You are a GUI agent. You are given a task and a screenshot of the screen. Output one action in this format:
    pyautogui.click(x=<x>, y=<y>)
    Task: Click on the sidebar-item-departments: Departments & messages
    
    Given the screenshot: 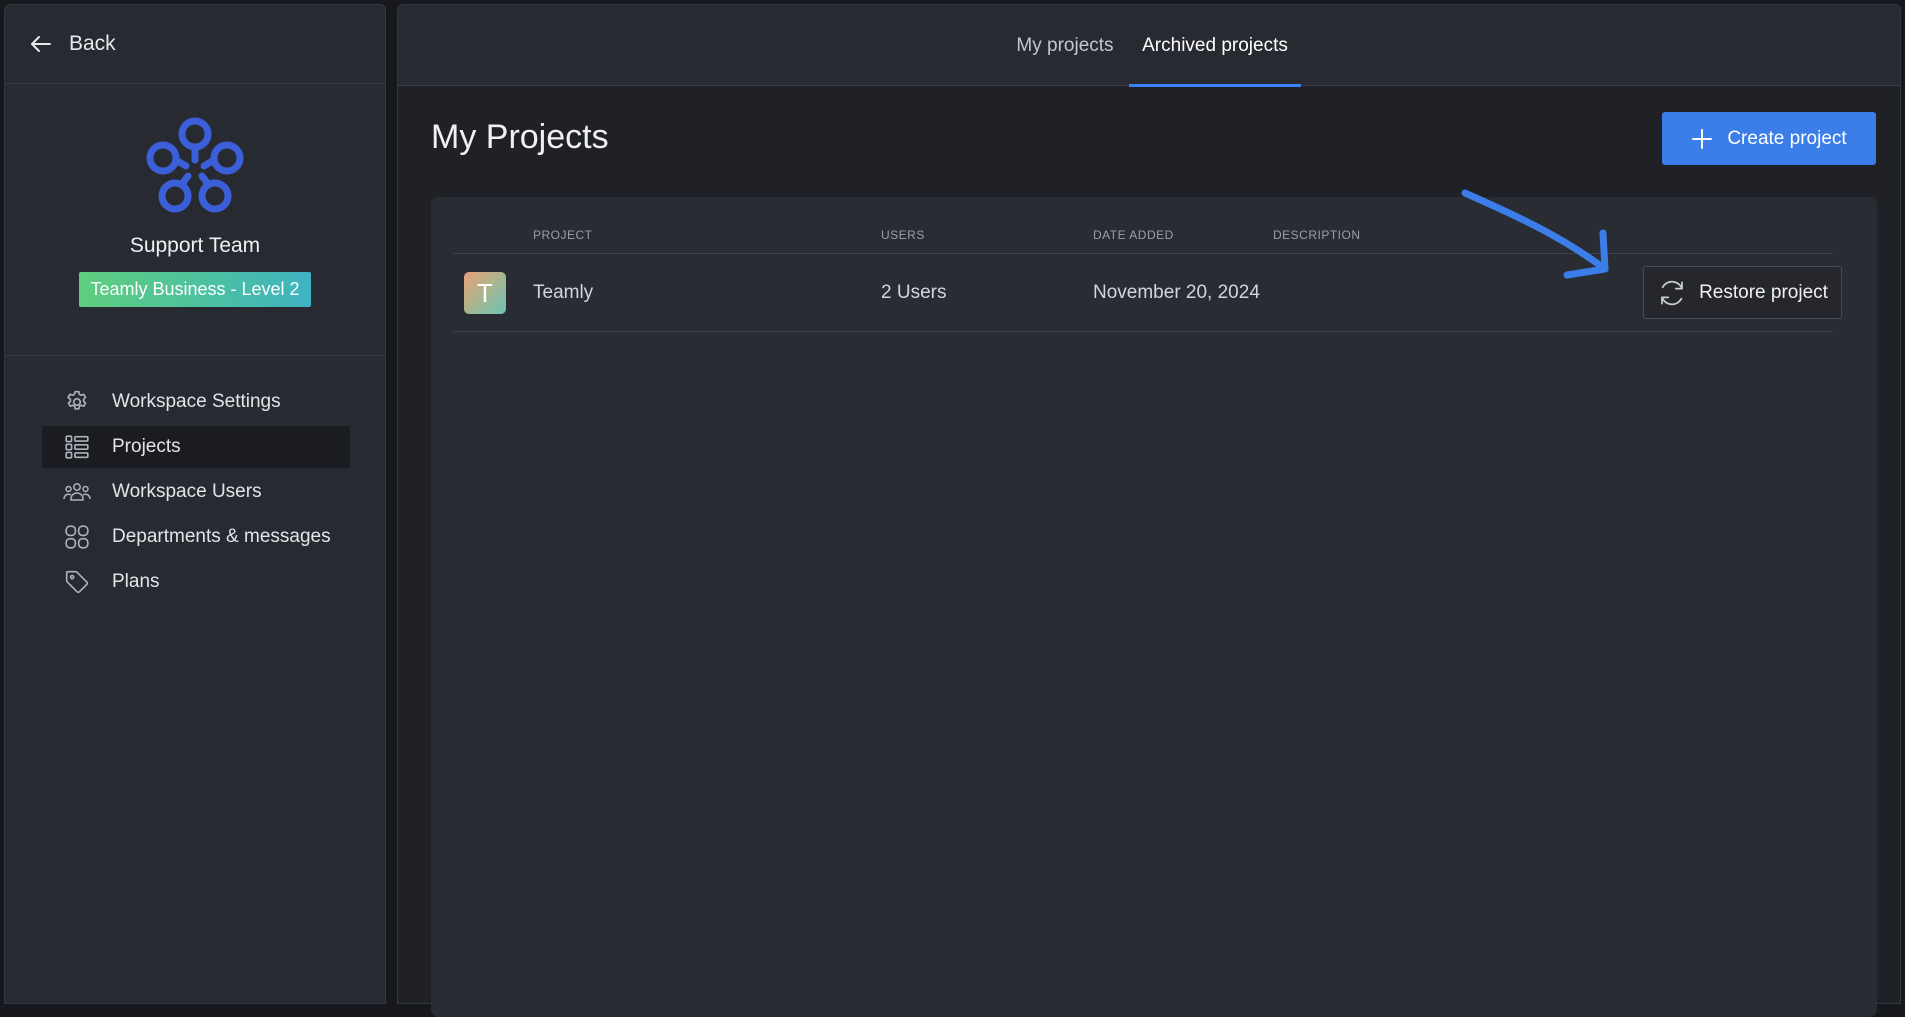 What is the action you would take?
    pyautogui.click(x=196, y=537)
    